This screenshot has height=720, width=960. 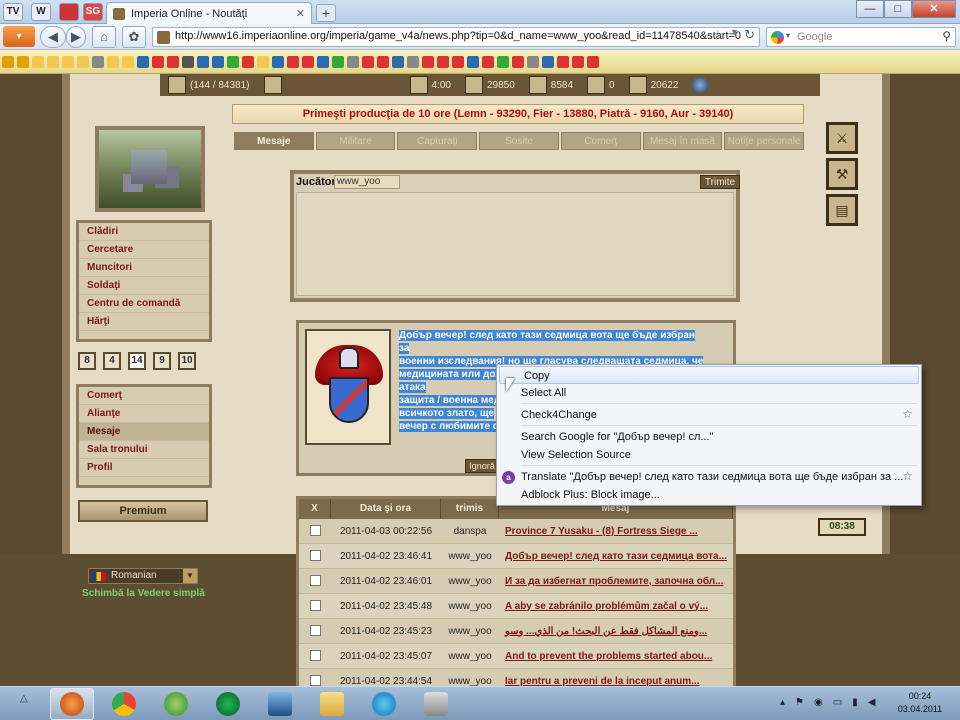 What do you see at coordinates (315, 509) in the screenshot?
I see `header-select: X` at bounding box center [315, 509].